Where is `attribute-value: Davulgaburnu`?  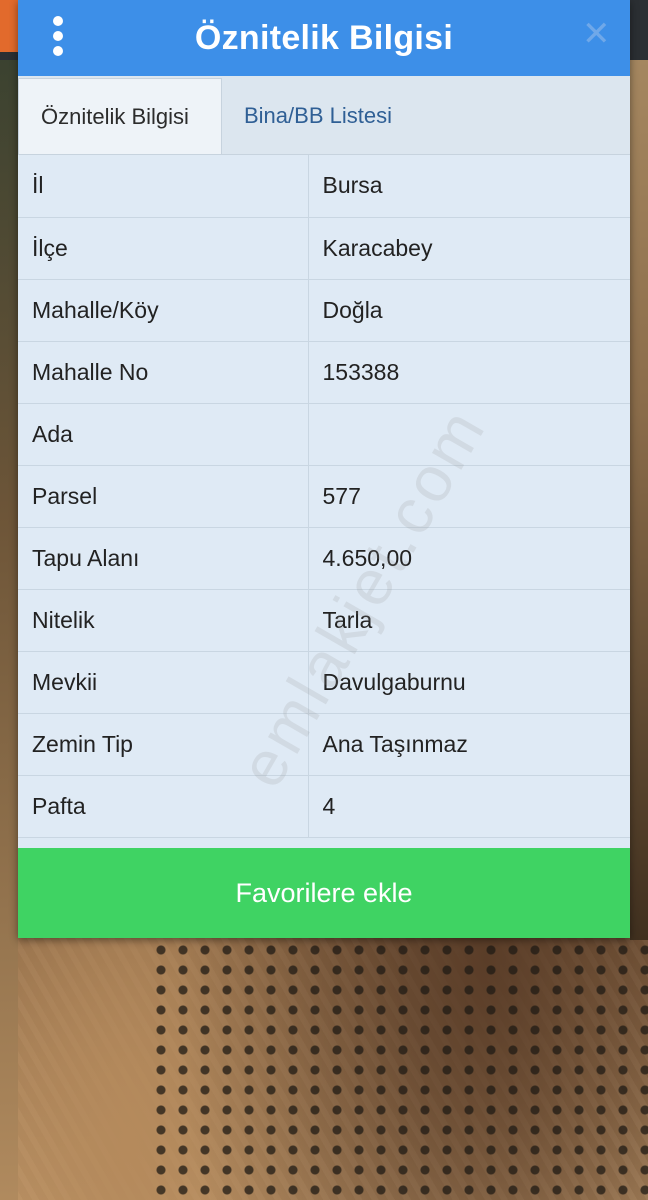 attribute-value: Davulgaburnu is located at coordinates (469, 682).